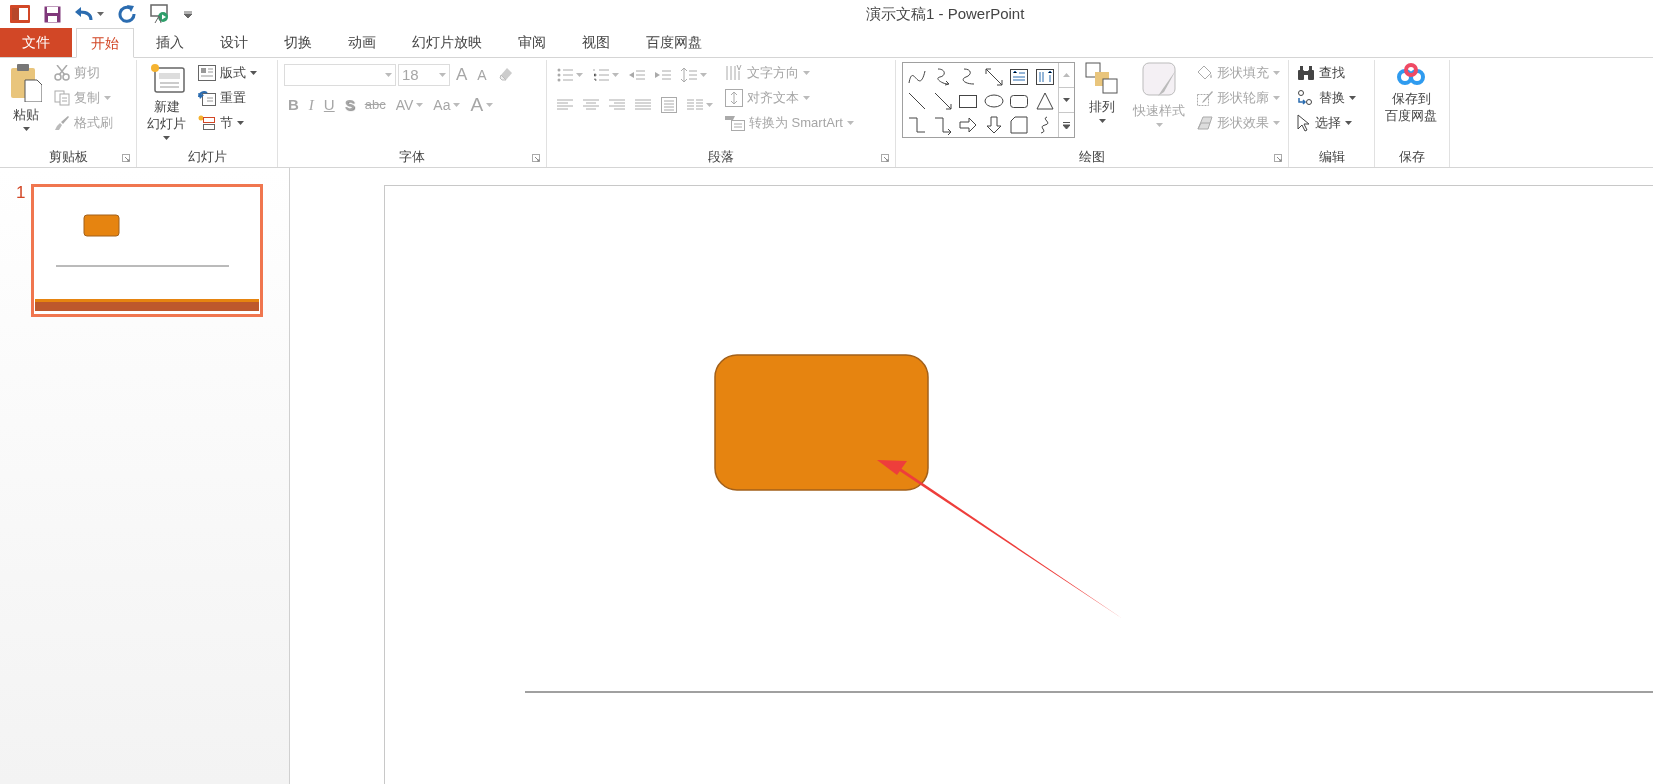  I want to click on undo-icon, so click(84, 14).